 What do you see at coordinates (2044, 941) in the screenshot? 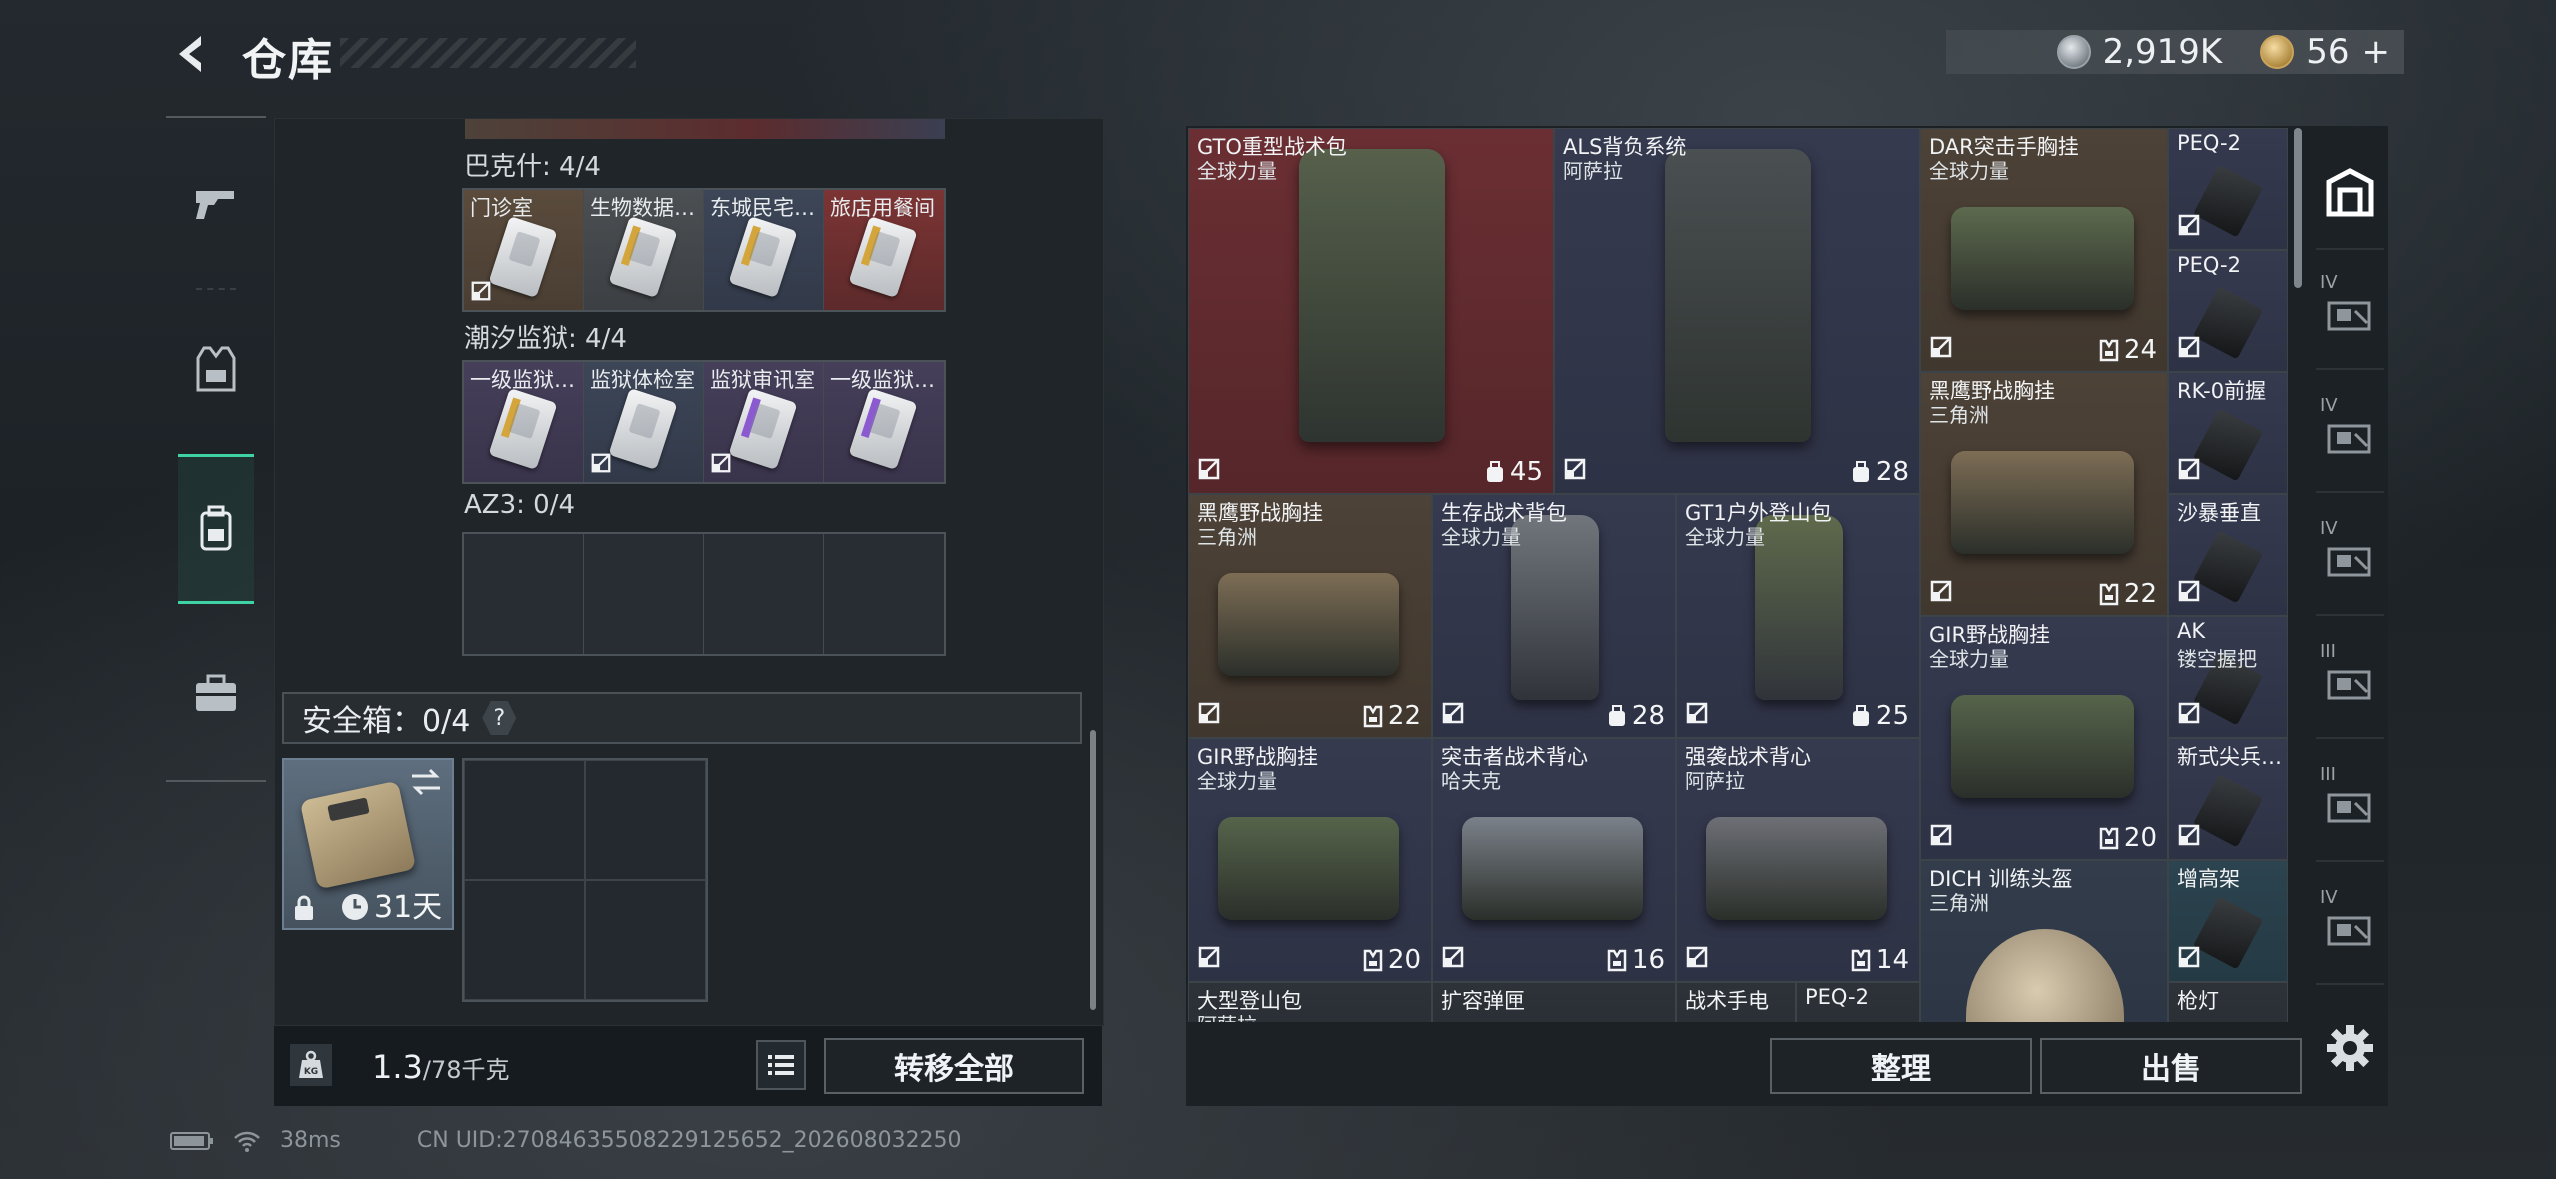
I see `stash-item: DICH 训练头盔 三角洲` at bounding box center [2044, 941].